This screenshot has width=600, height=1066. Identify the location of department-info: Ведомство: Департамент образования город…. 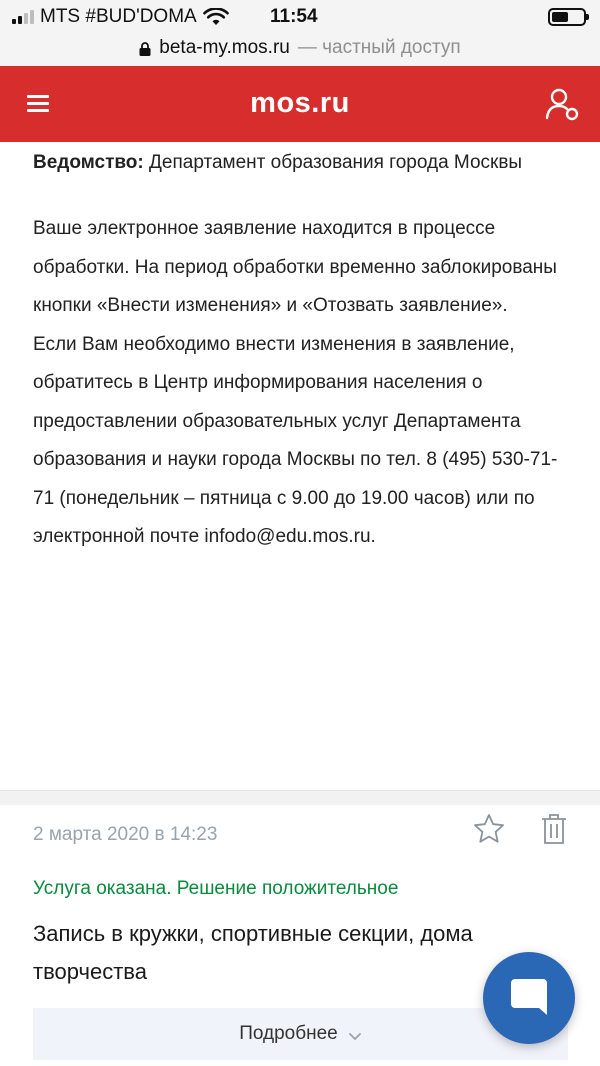
(303, 163).